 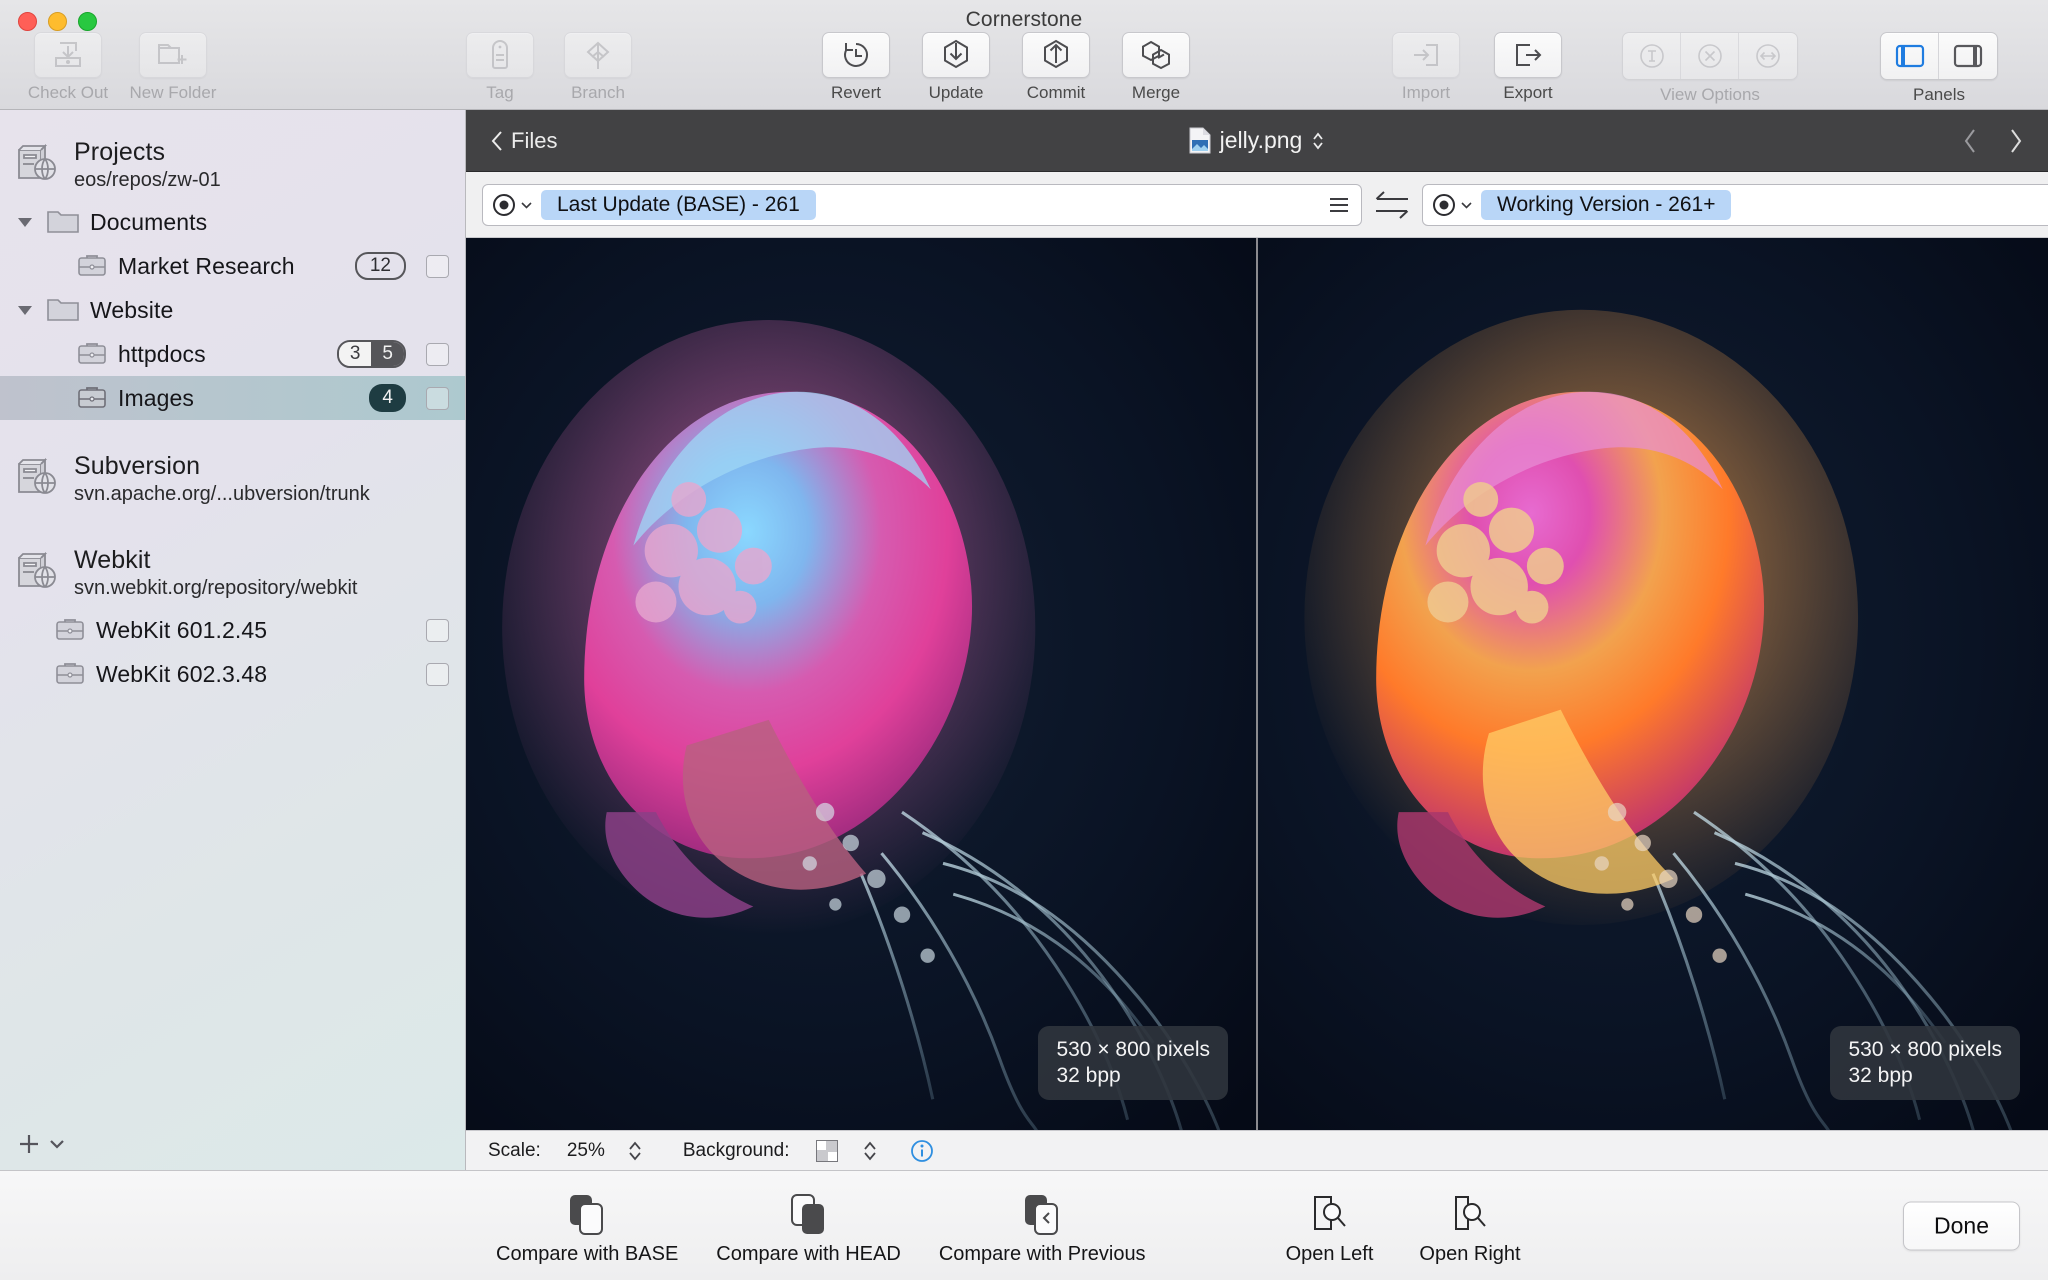 I want to click on export-arrow-icon, so click(x=1528, y=55).